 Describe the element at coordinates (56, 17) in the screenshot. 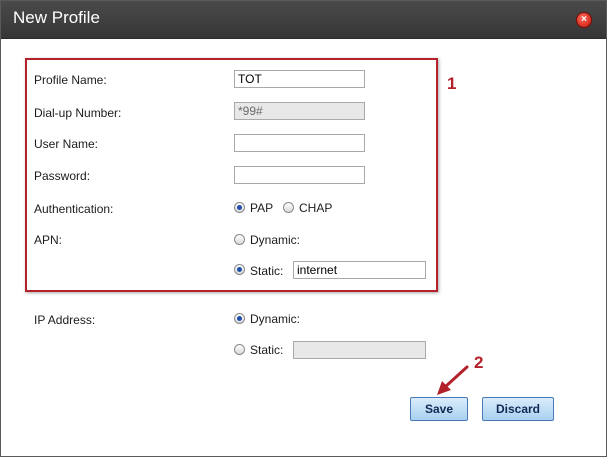

I see `dialog-title: New Profile` at that location.